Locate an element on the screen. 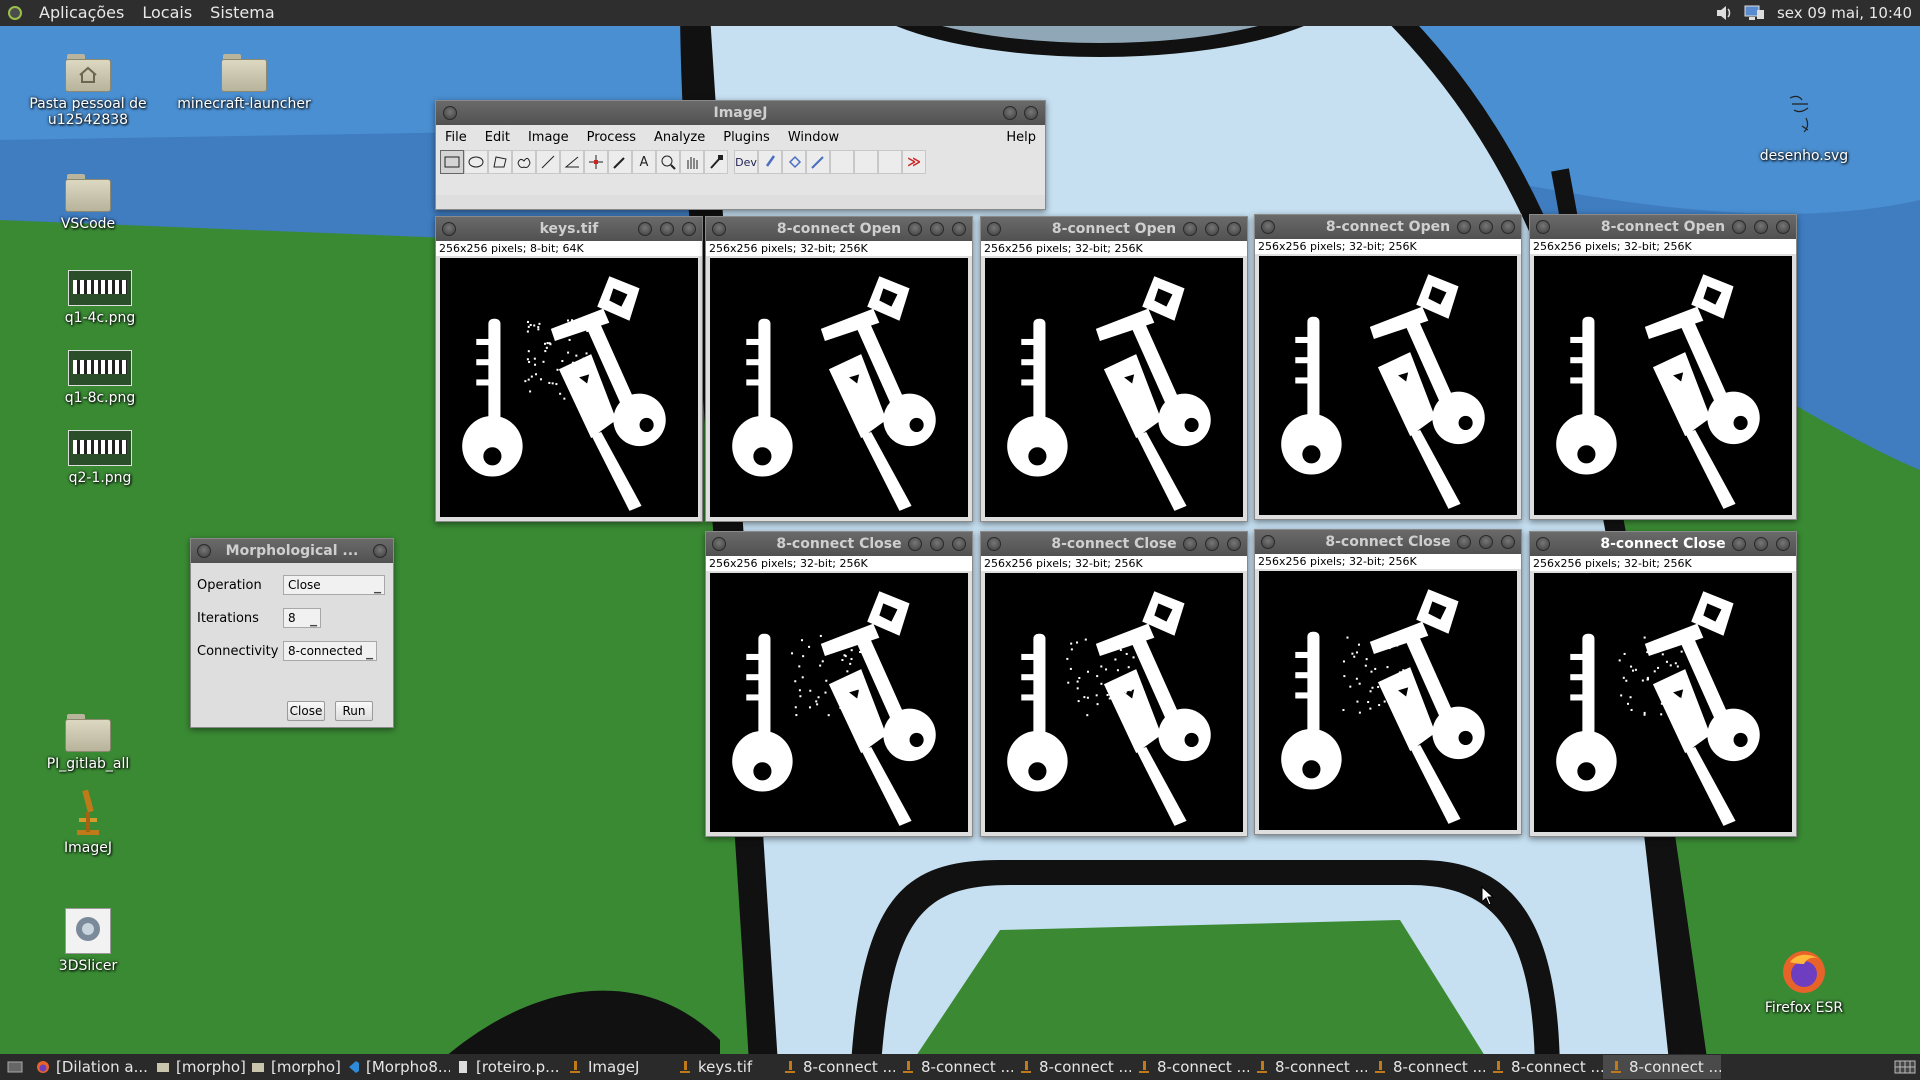  zoom-tool-icon is located at coordinates (668, 162).